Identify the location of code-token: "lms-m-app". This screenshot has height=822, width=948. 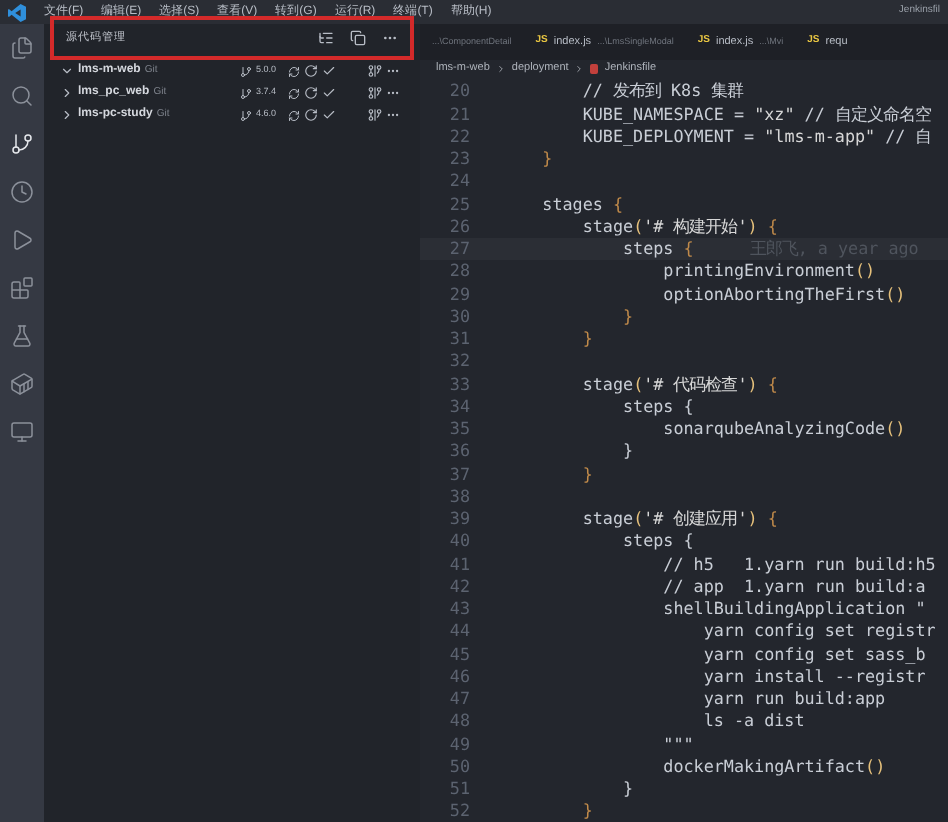
(820, 136).